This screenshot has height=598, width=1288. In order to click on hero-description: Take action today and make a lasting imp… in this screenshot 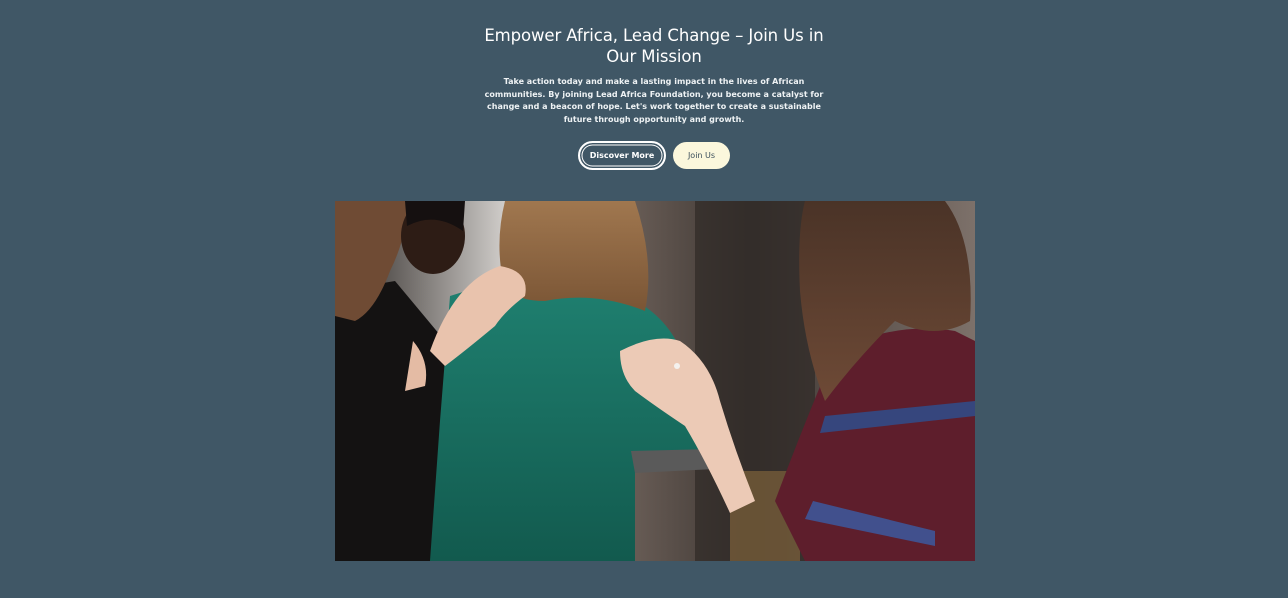, I will do `click(654, 100)`.